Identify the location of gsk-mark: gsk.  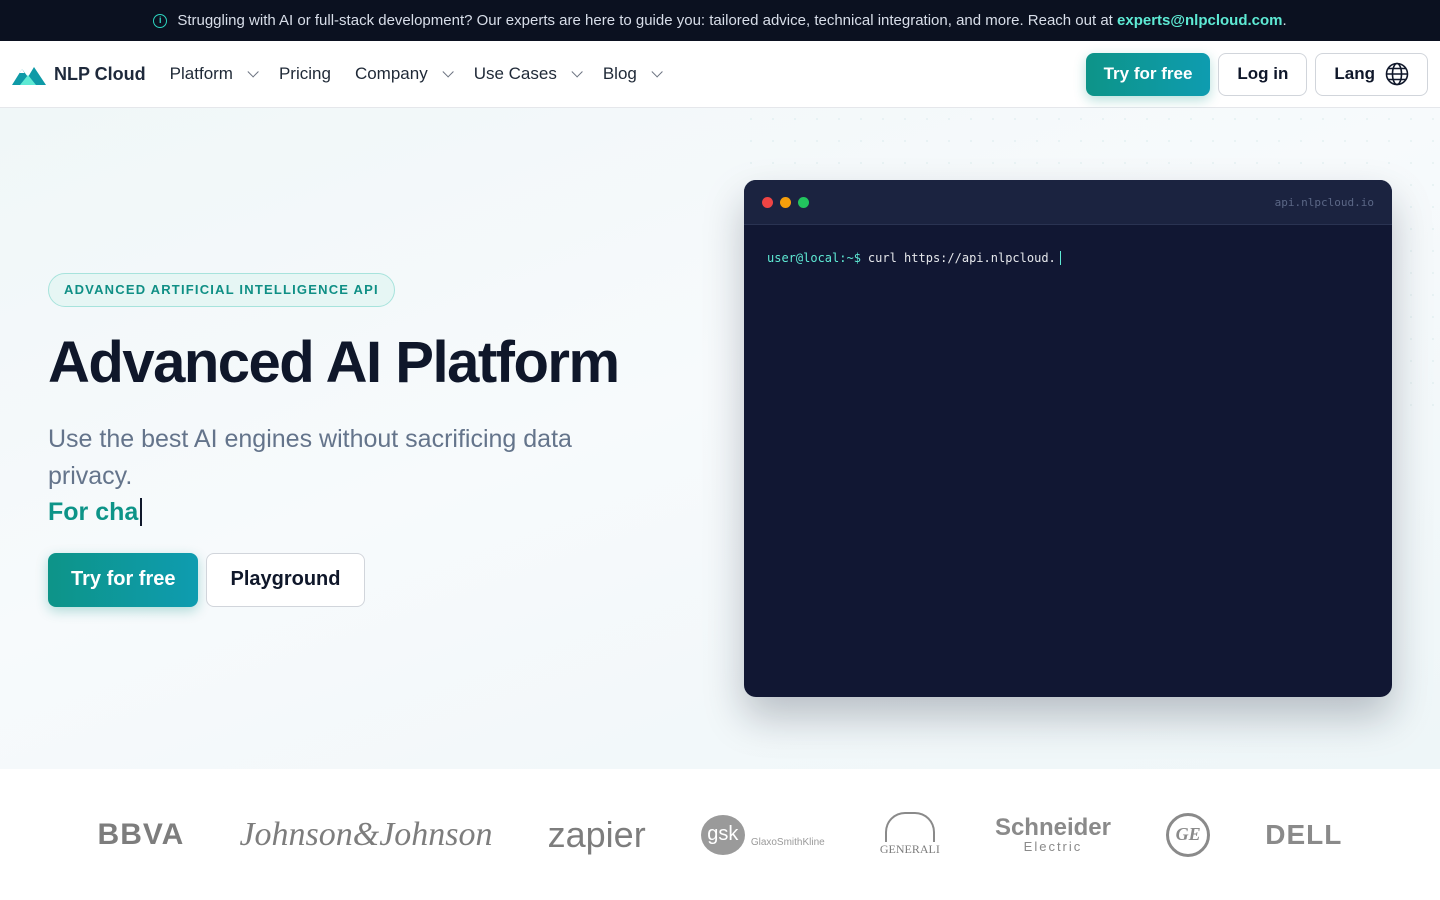
(722, 834).